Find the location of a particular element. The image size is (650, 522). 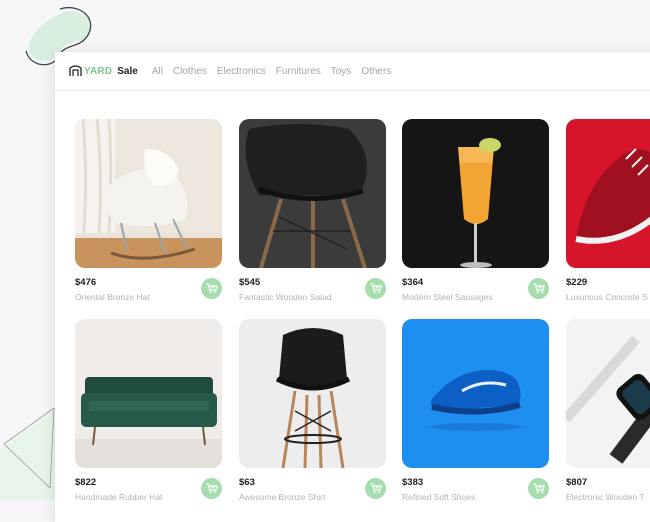

product-card: $476 Oriental Bronze Hat is located at coordinates (148, 210).